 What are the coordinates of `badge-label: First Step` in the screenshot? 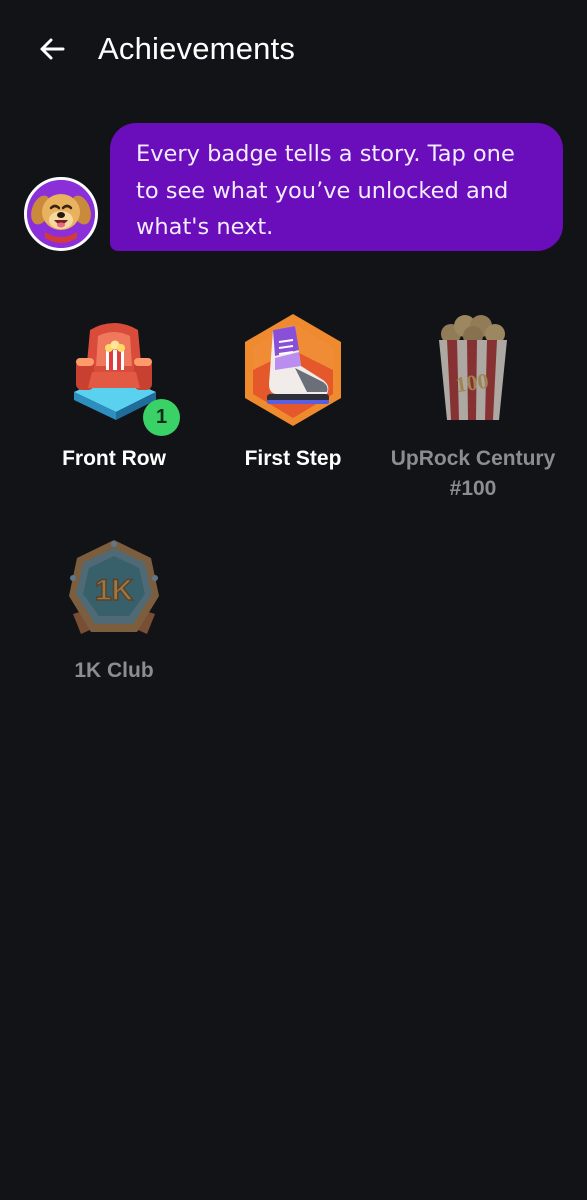 It's located at (293, 458).